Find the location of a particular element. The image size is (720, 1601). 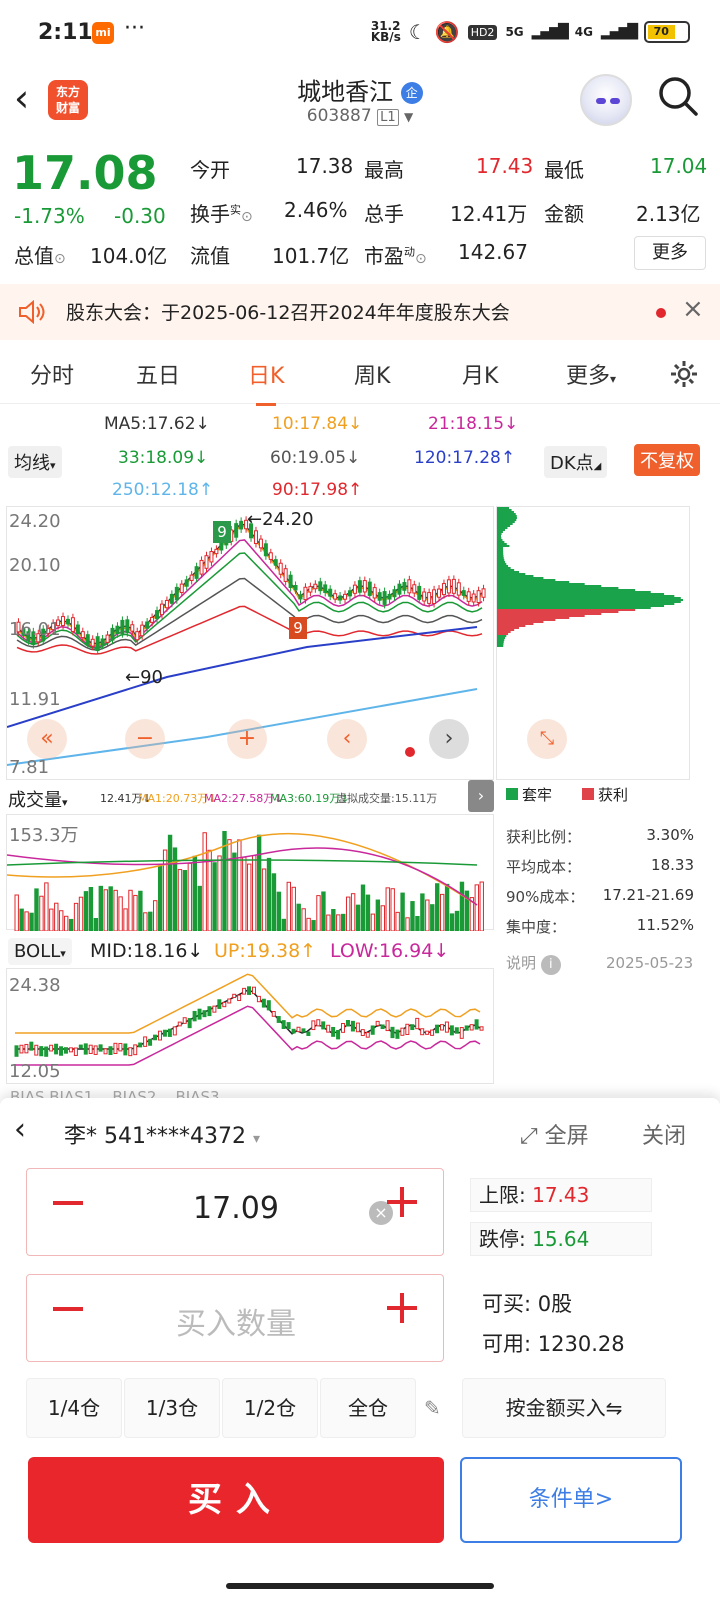

more-button: 更多 is located at coordinates (670, 253).